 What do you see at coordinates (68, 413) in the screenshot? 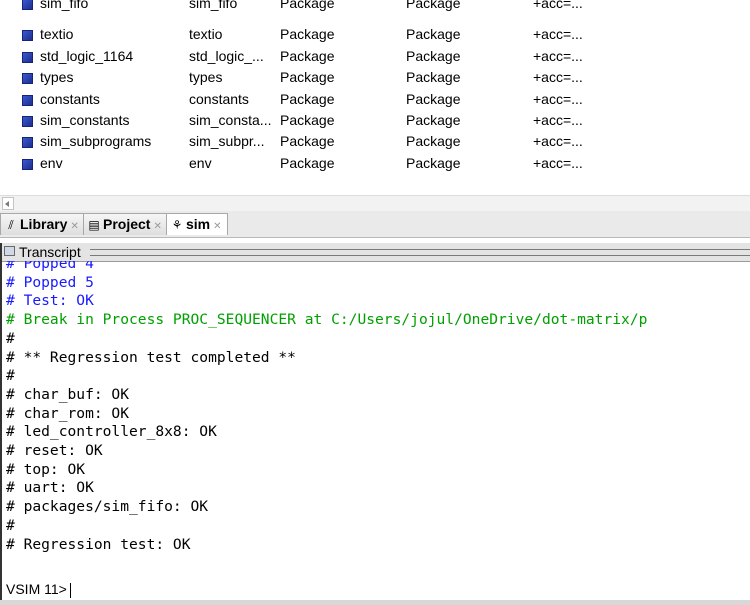
I see `transcript-line: # char_rom: OK` at bounding box center [68, 413].